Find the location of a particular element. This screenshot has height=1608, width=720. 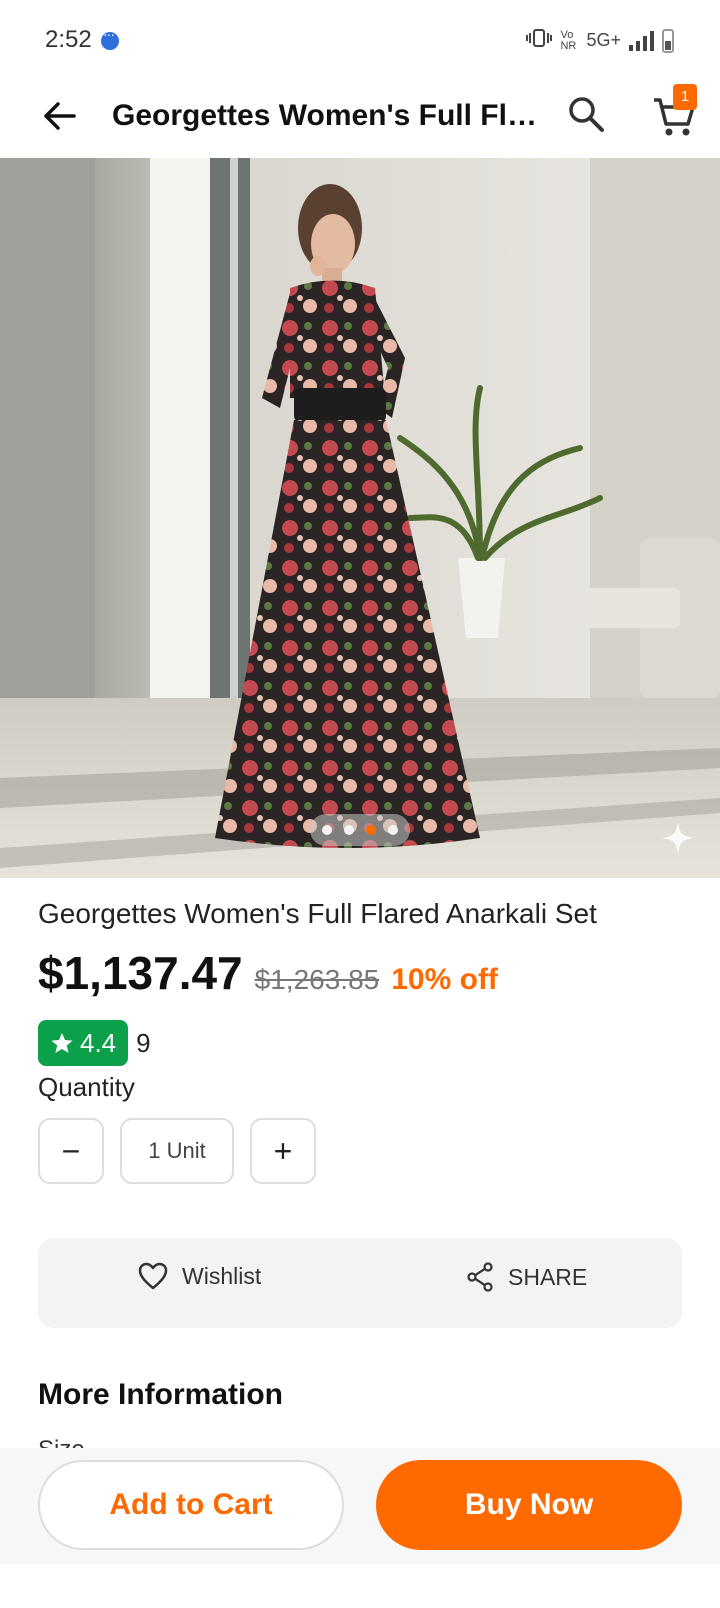

gallery-dot-active is located at coordinates (371, 830).